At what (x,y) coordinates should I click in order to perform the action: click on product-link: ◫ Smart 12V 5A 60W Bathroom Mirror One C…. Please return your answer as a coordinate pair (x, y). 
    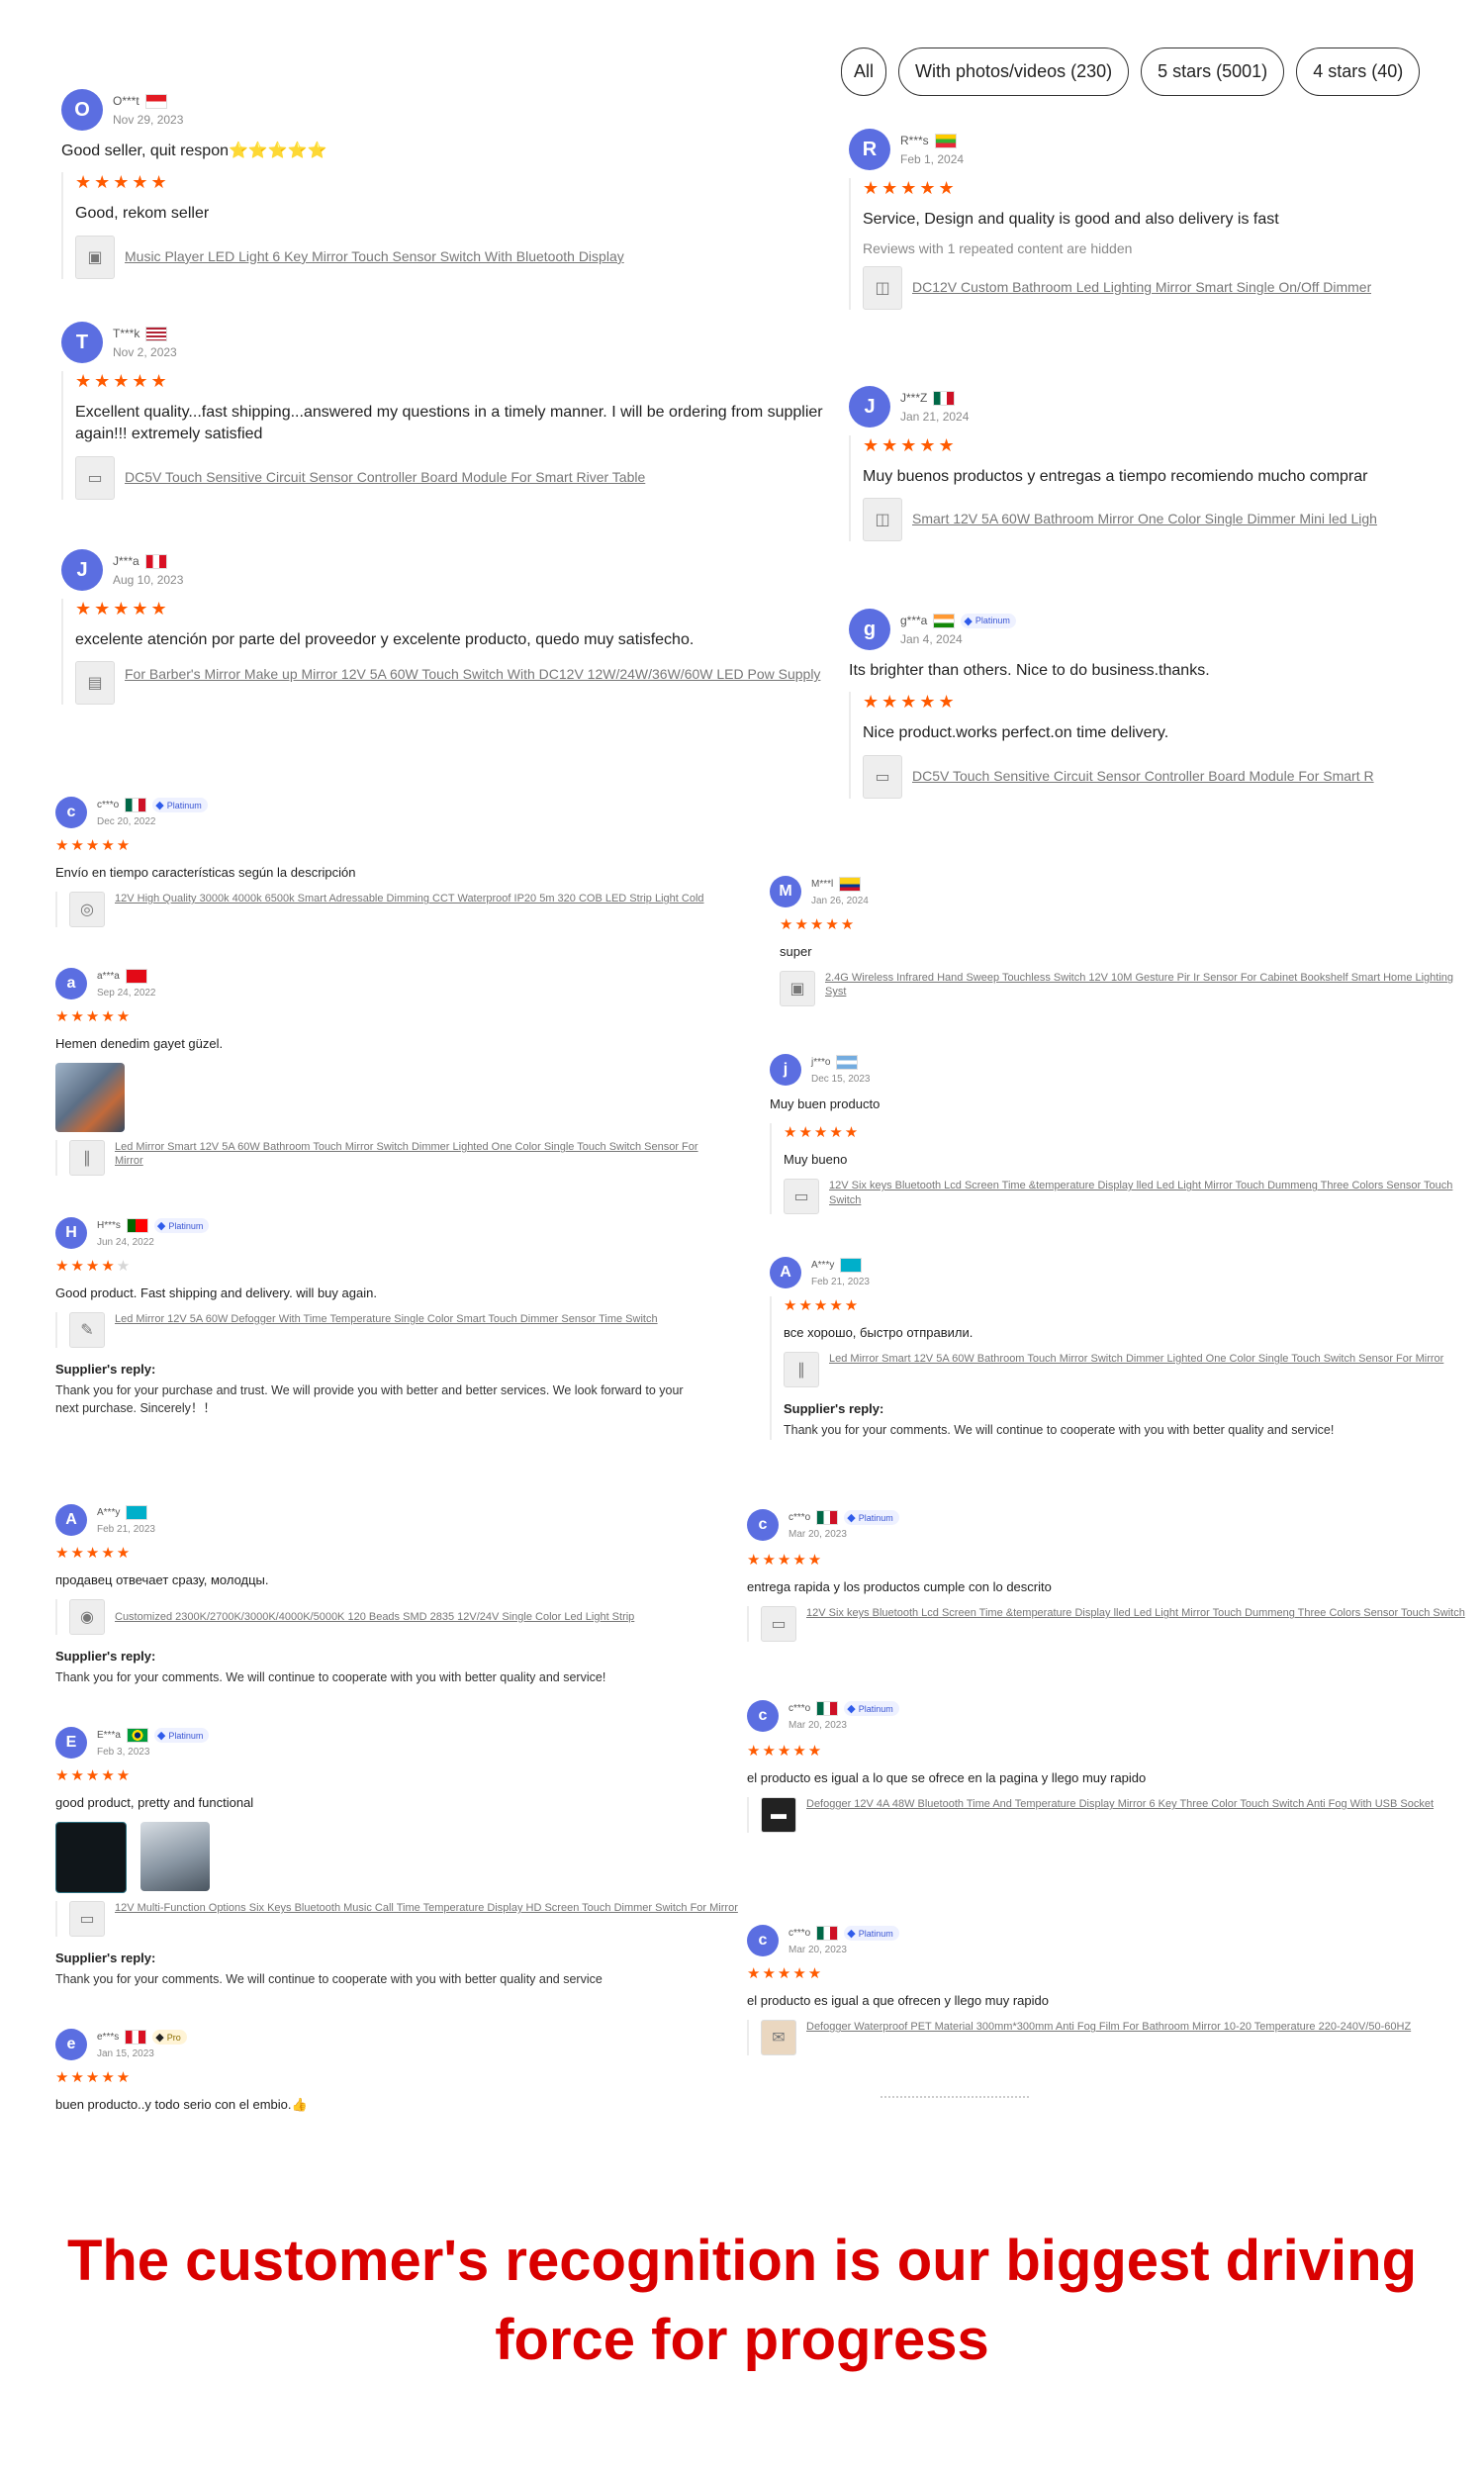
    Looking at the image, I should click on (1157, 520).